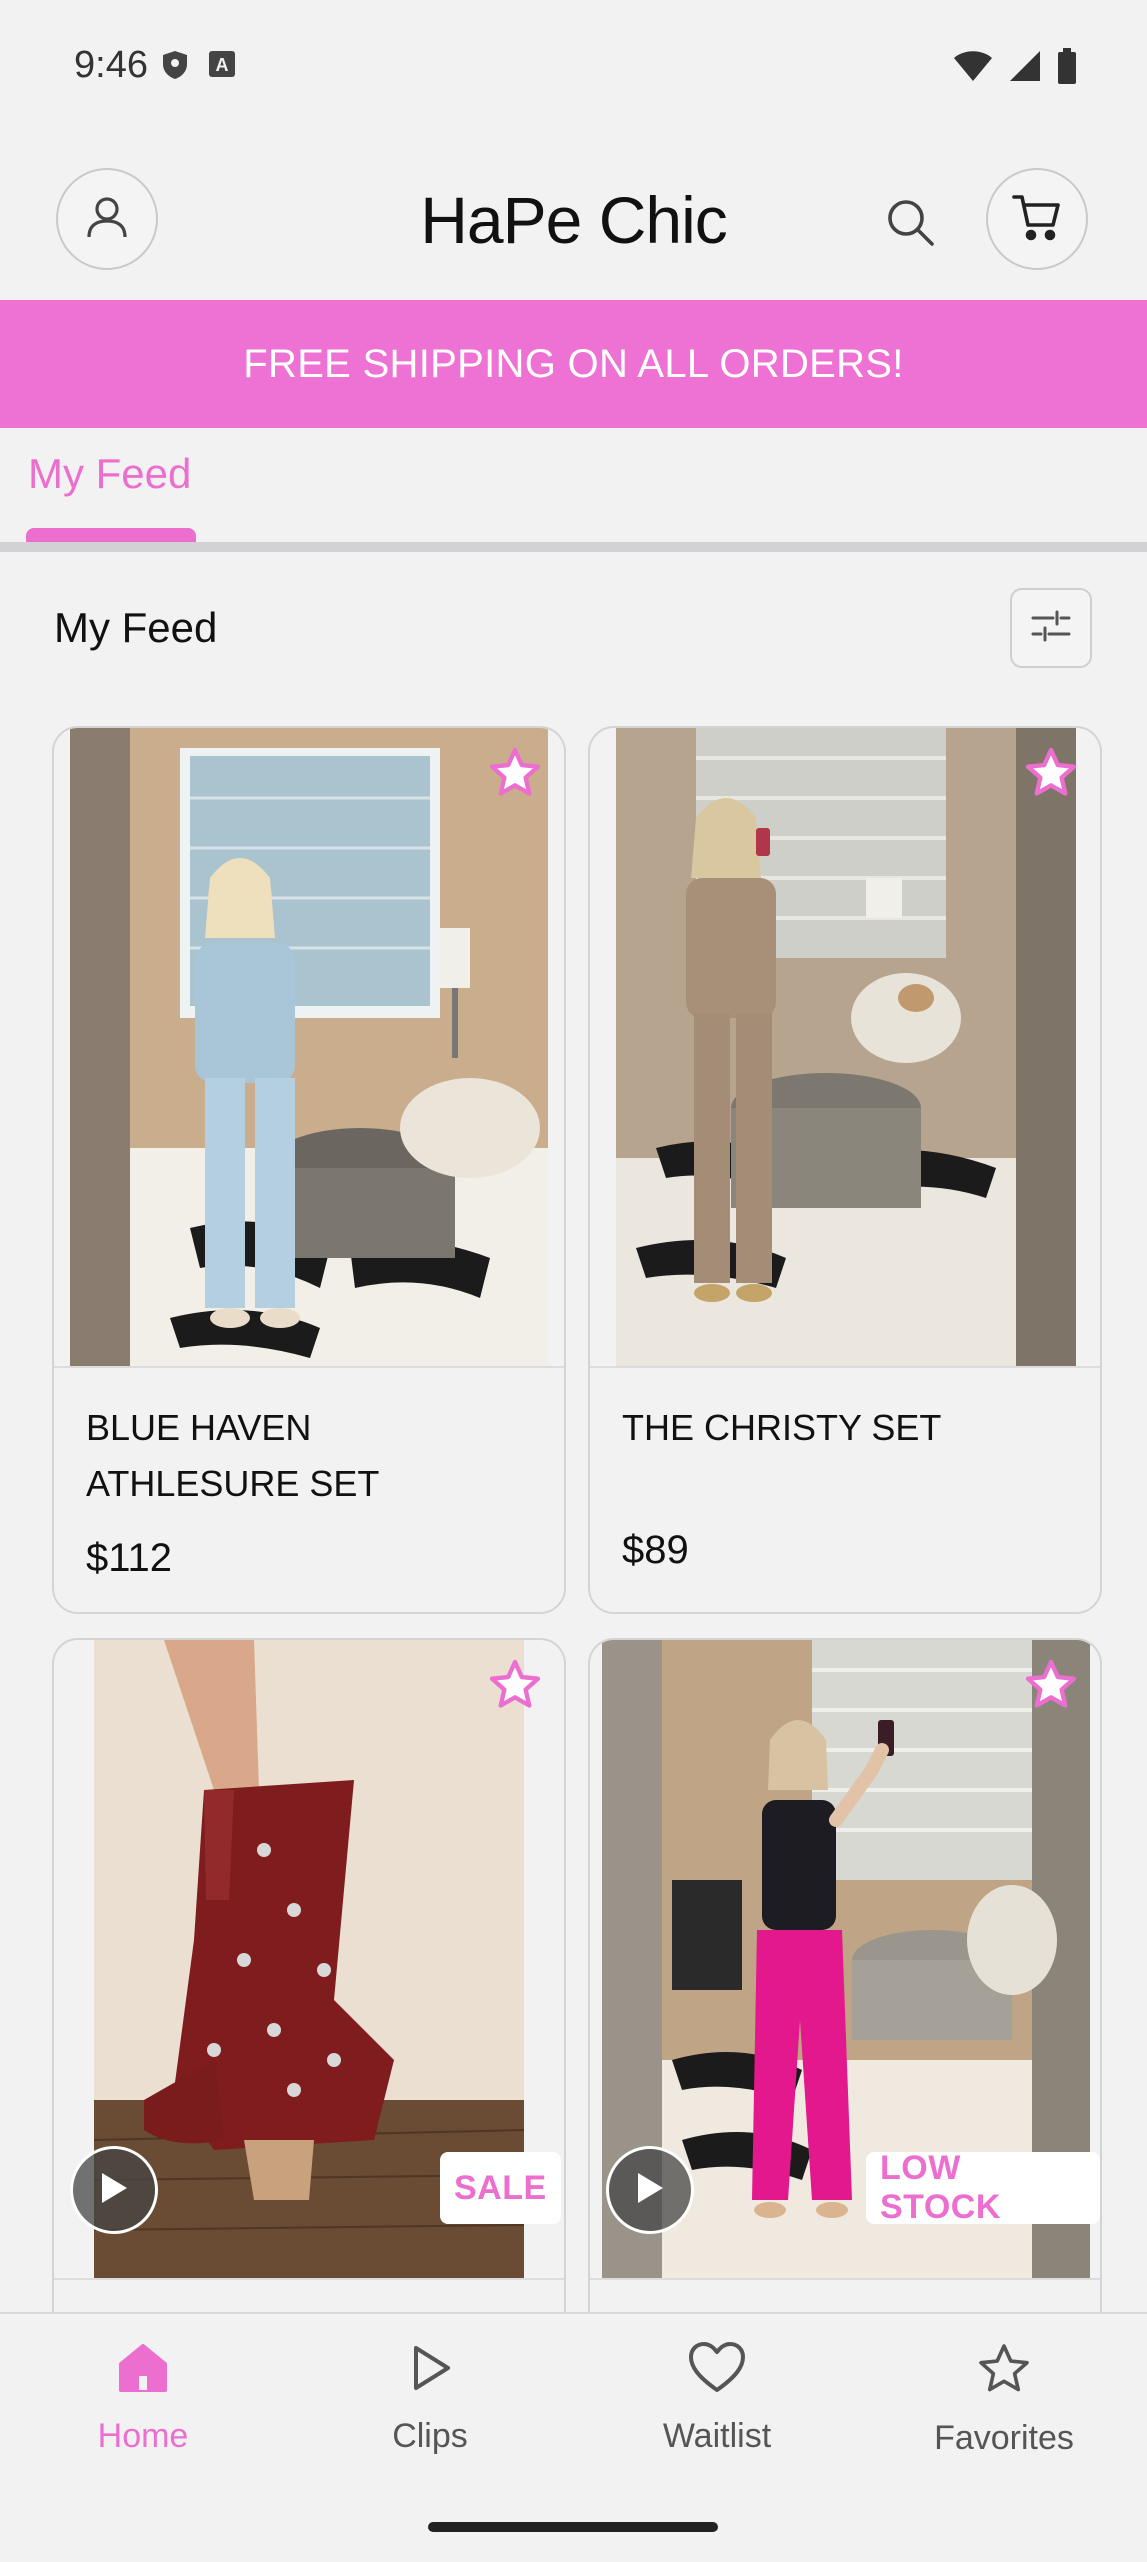 The width and height of the screenshot is (1147, 2562). I want to click on low-stock-badge: LOW STOCK, so click(983, 2187).